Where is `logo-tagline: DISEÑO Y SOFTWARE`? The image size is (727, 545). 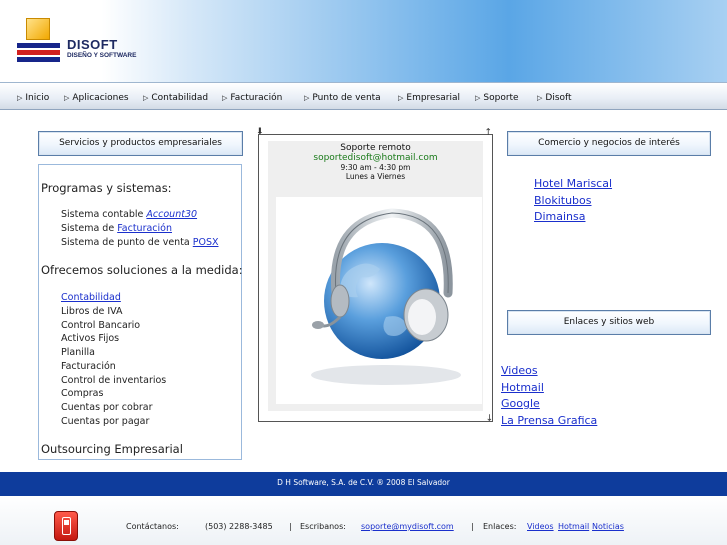 logo-tagline: DISEÑO Y SOFTWARE is located at coordinates (102, 55).